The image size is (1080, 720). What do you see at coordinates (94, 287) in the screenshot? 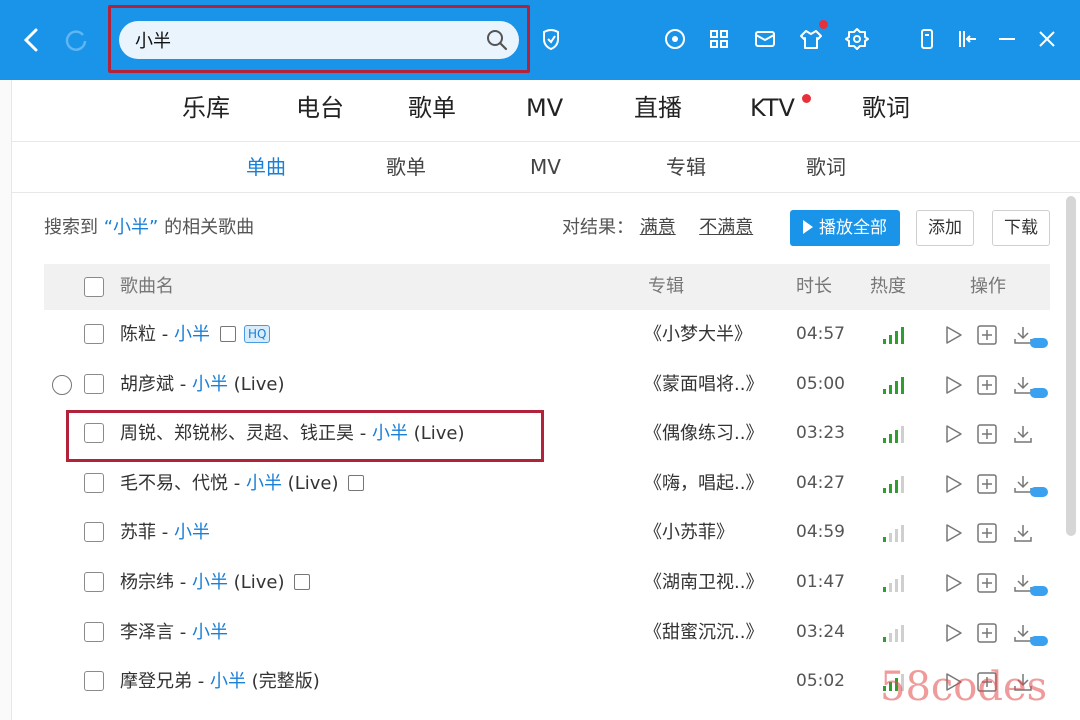
I see `select-all-checkbox` at bounding box center [94, 287].